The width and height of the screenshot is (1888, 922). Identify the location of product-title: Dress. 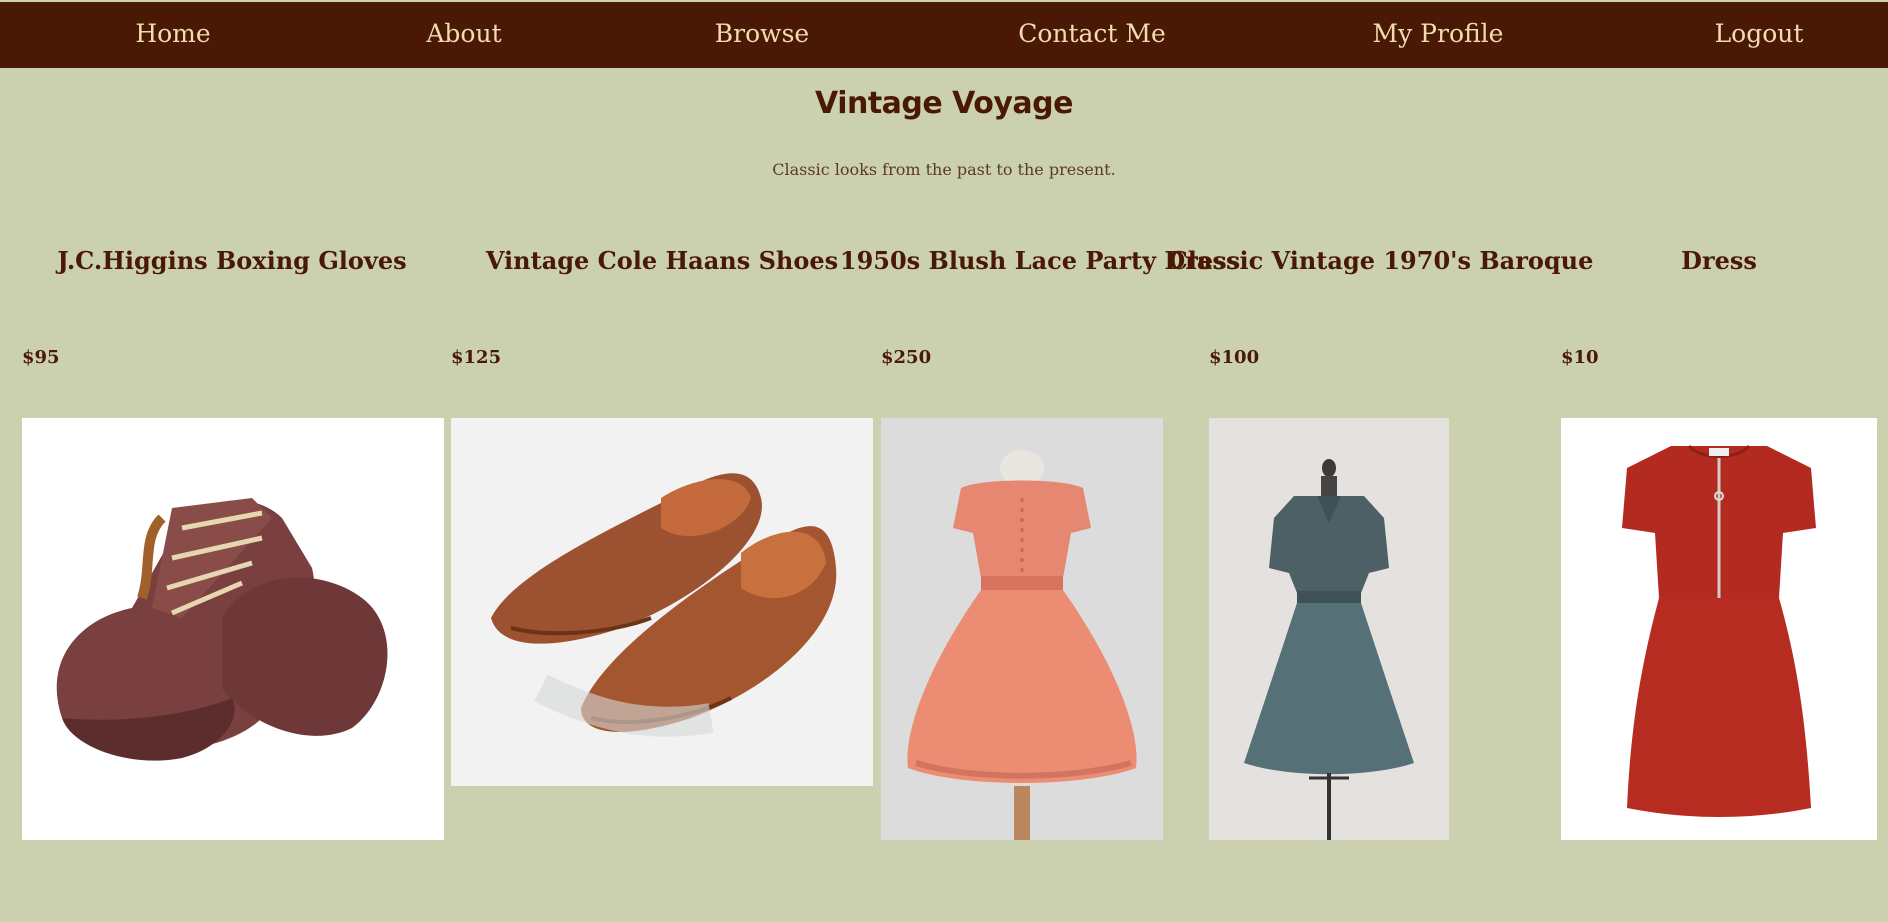
(1719, 260).